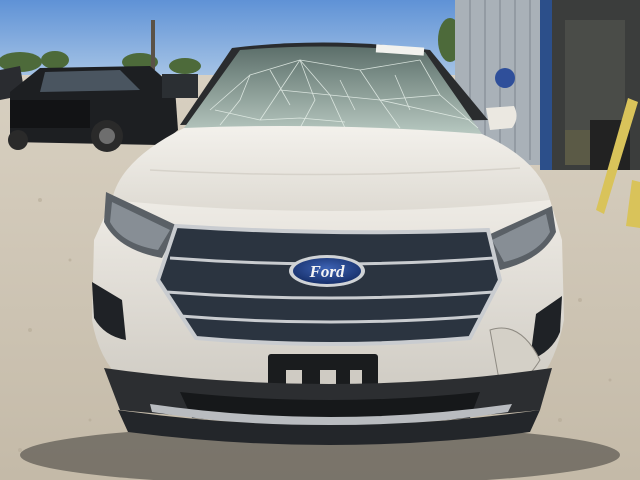 The height and width of the screenshot is (480, 640). I want to click on side-mirror, so click(501, 118).